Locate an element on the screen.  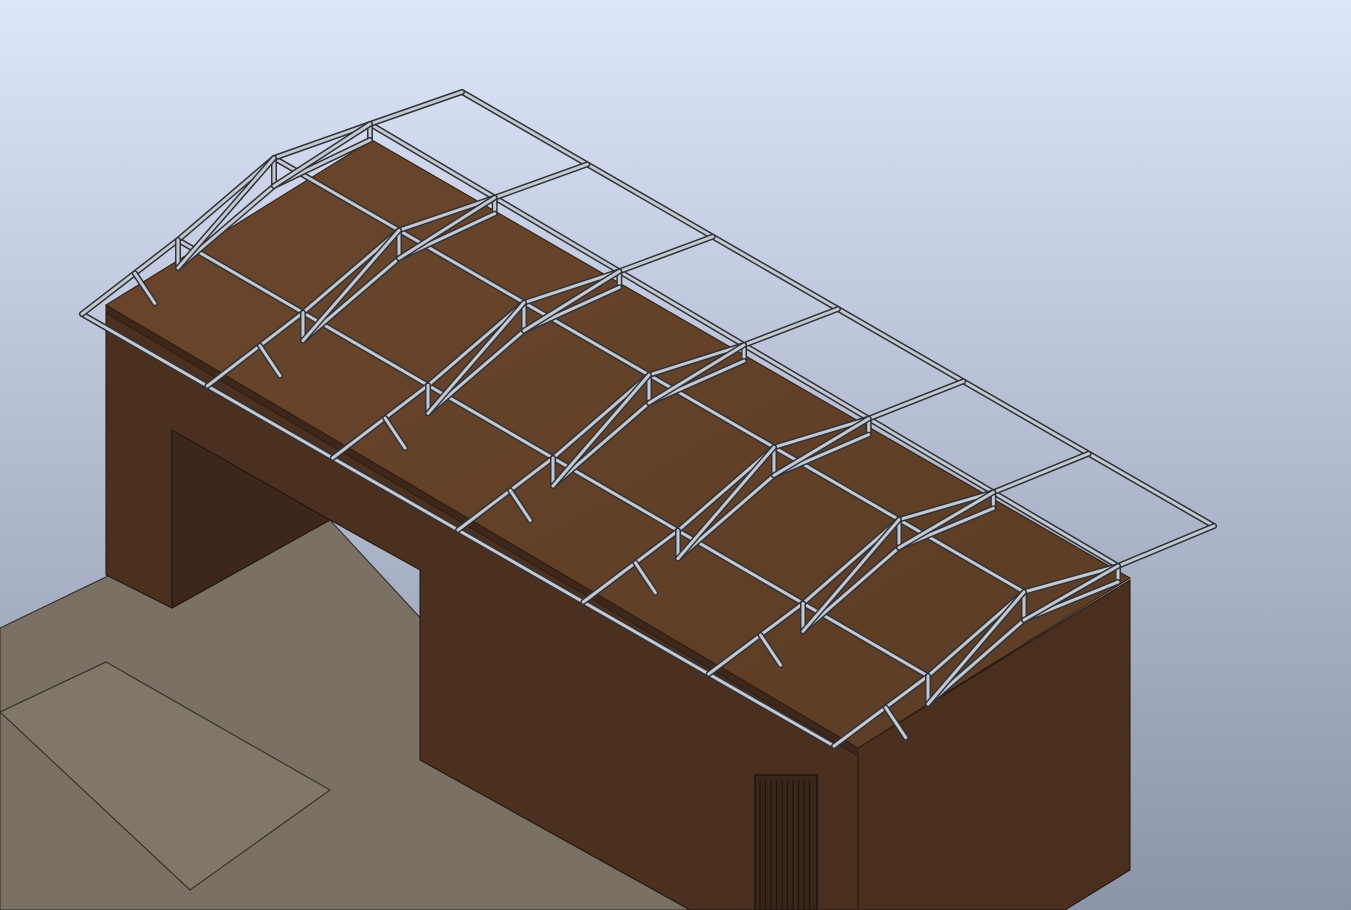
door is located at coordinates (786, 842).